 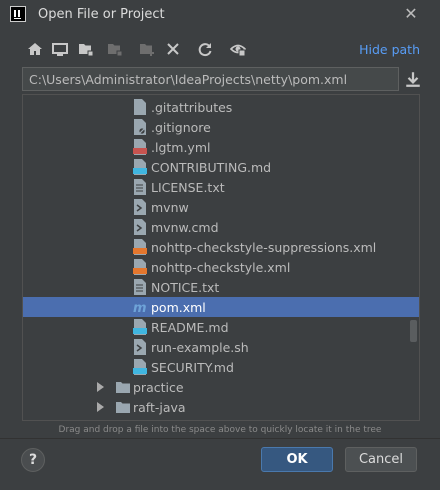 I want to click on tree-item-label: SECURITY.md, so click(x=192, y=367).